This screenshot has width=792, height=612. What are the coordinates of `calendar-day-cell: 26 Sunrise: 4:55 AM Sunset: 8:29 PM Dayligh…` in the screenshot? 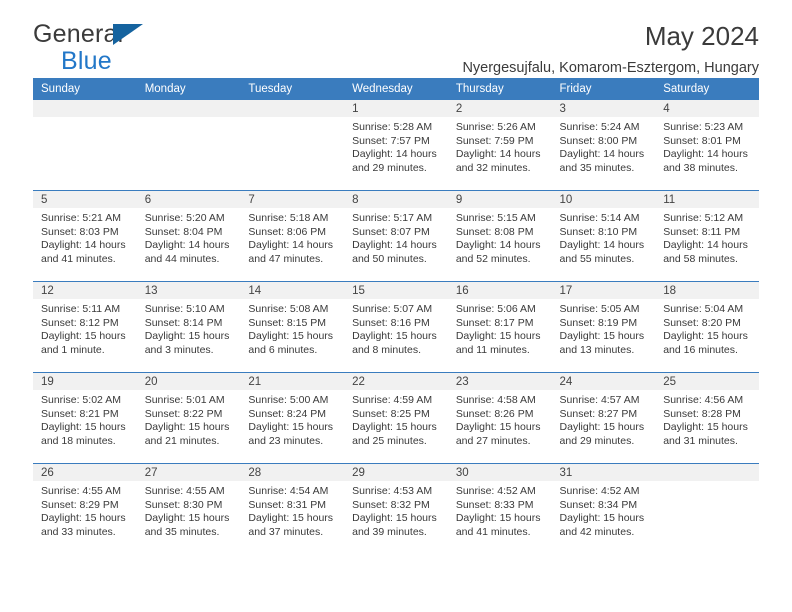 It's located at (85, 508).